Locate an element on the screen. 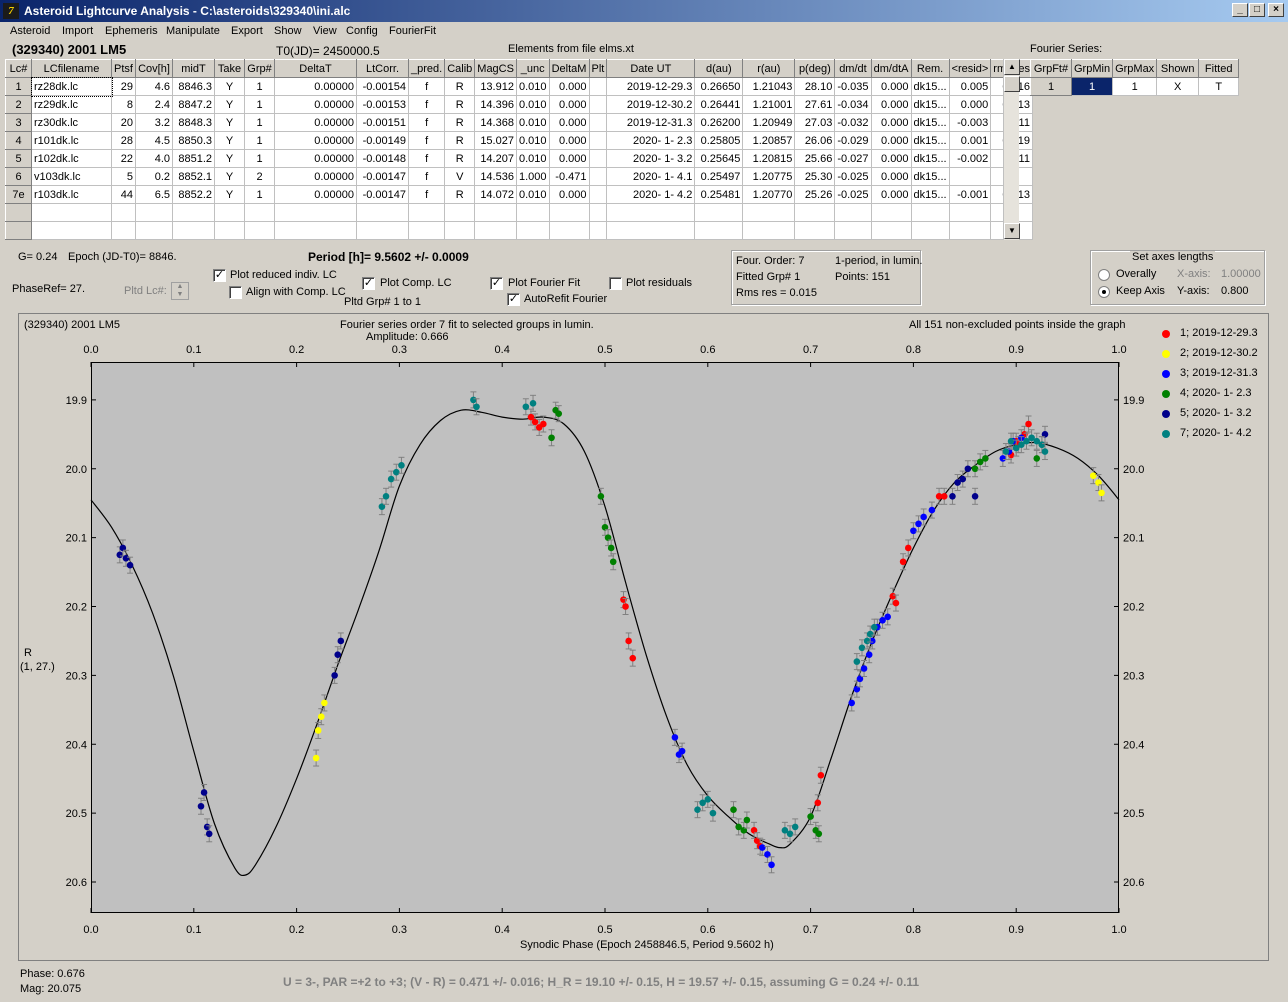 This screenshot has width=1288, height=1002. legend-label: 1; 2019-12-29.3 is located at coordinates (1219, 333).